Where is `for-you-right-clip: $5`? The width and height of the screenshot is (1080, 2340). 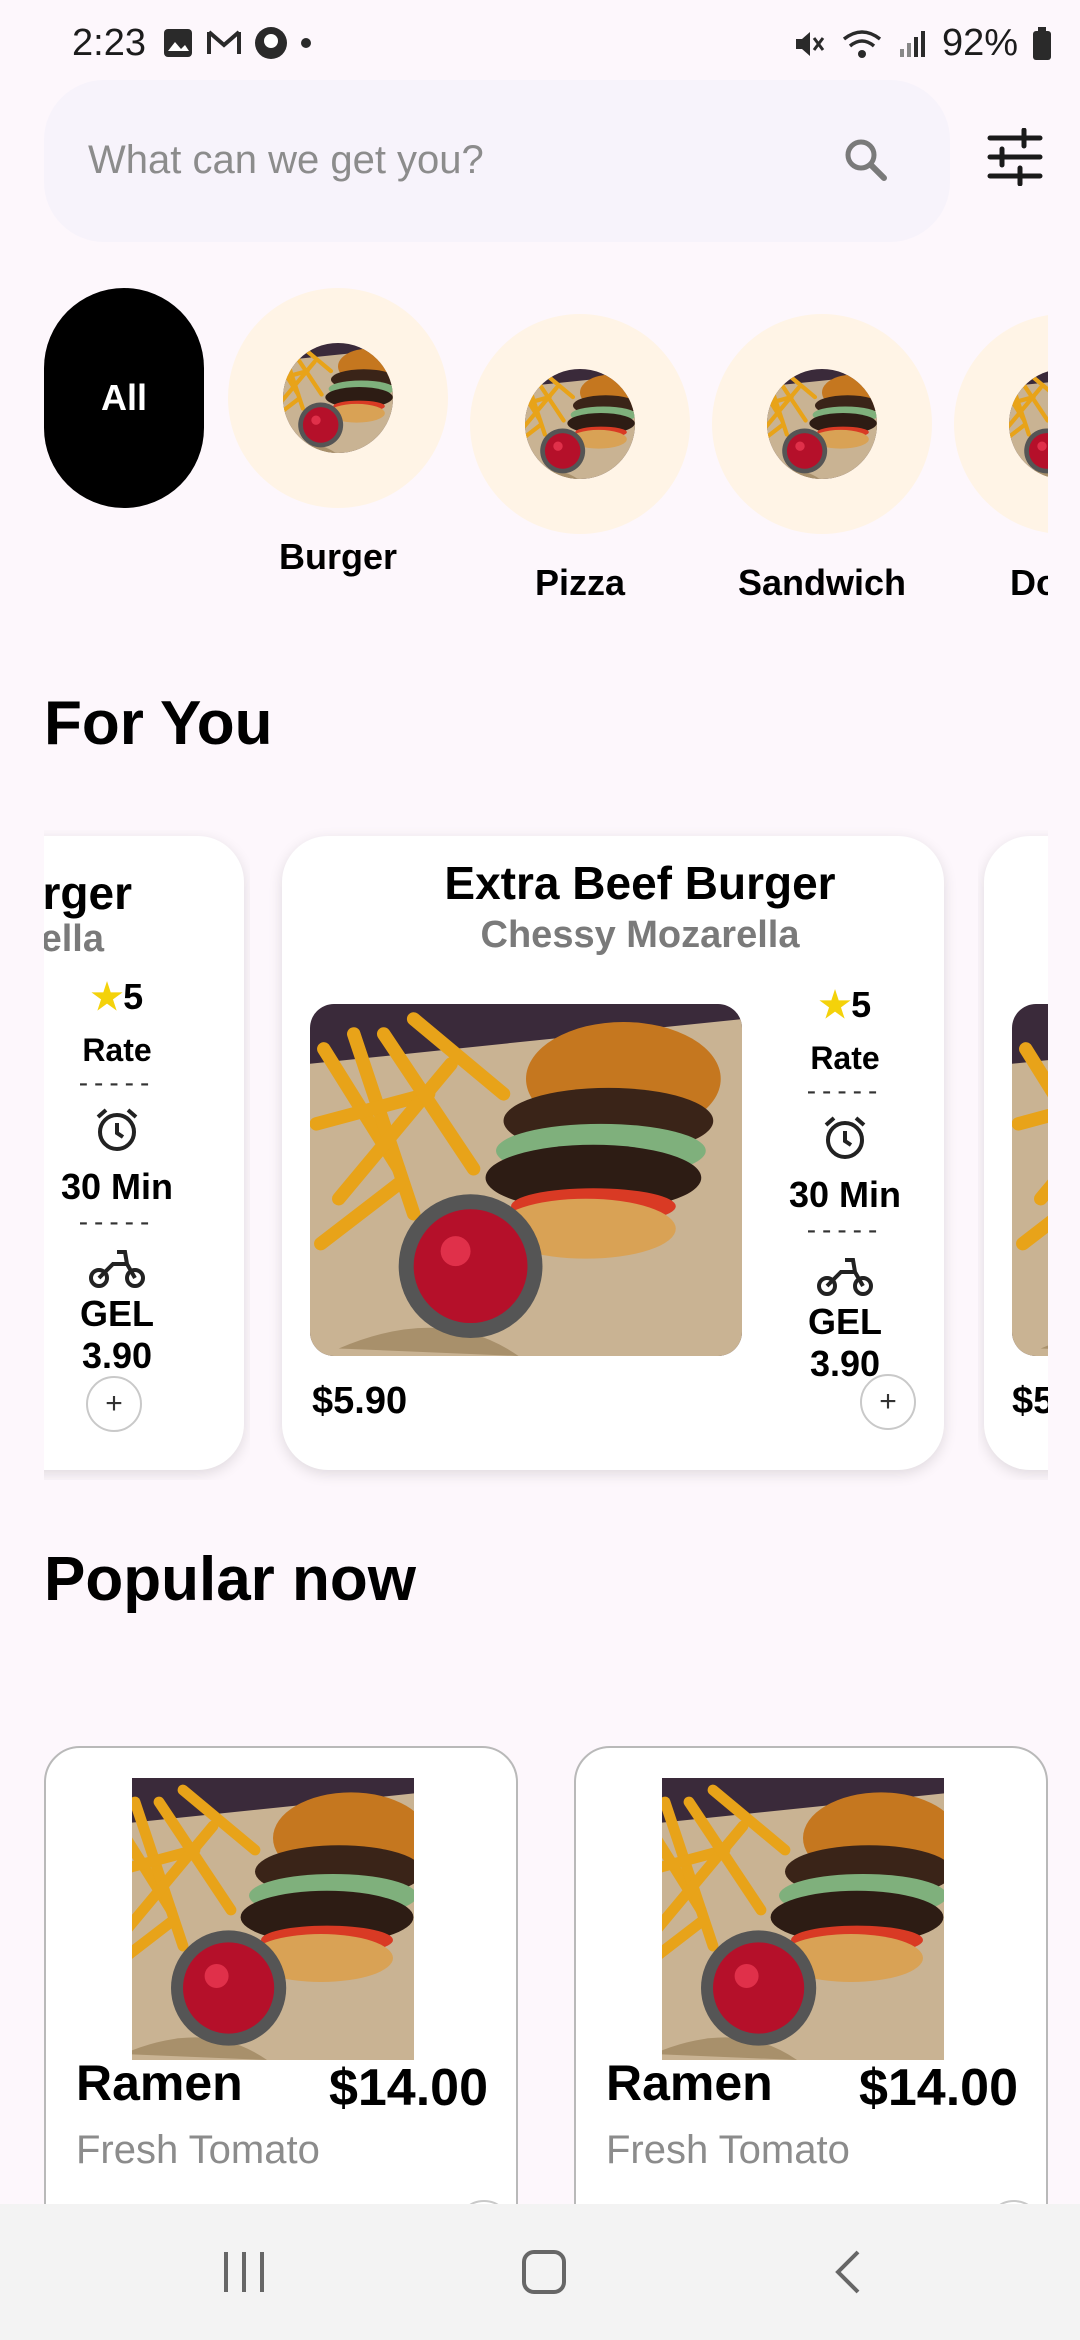
for-you-right-clip: $5 is located at coordinates (1013, 1155).